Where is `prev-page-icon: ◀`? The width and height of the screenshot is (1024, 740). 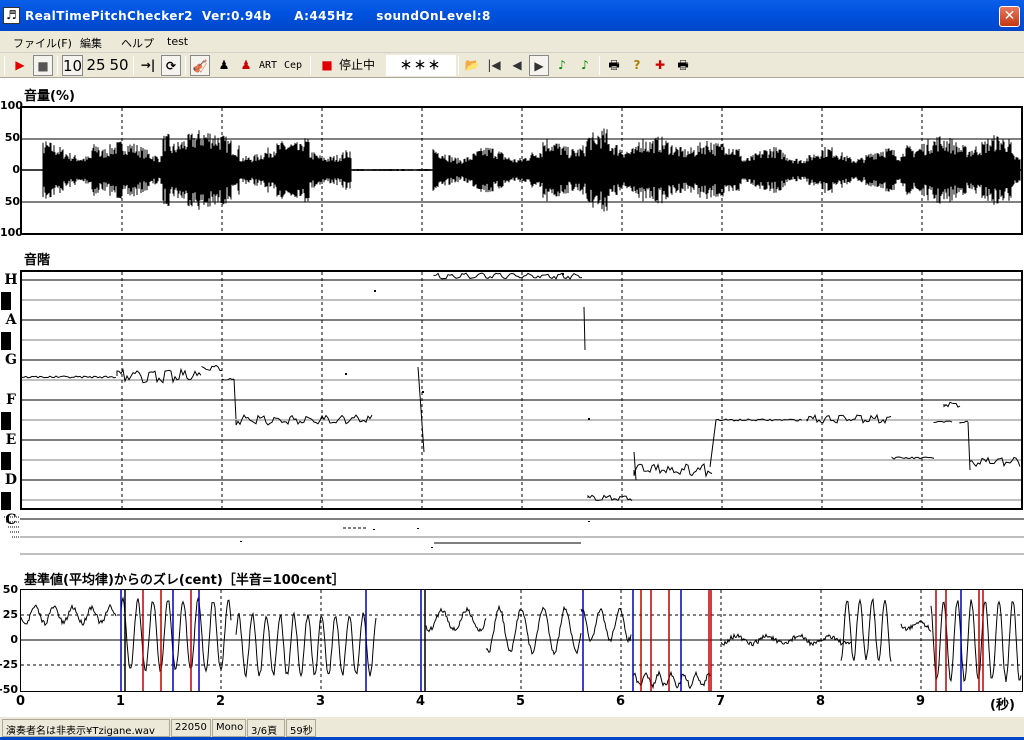 prev-page-icon: ◀ is located at coordinates (517, 65).